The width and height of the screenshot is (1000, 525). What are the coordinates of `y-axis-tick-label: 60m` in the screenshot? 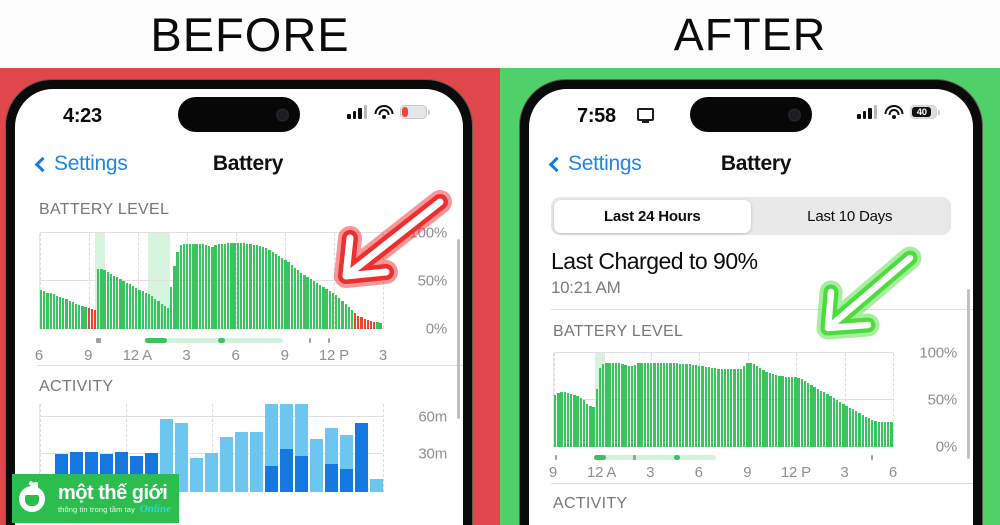 It's located at (432, 417).